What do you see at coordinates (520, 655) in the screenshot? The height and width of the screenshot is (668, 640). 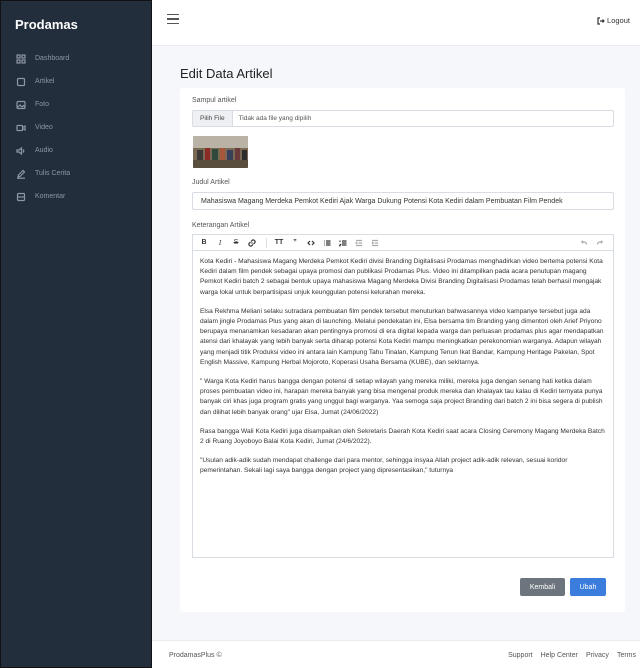 I see `footer-link-support: Support` at bounding box center [520, 655].